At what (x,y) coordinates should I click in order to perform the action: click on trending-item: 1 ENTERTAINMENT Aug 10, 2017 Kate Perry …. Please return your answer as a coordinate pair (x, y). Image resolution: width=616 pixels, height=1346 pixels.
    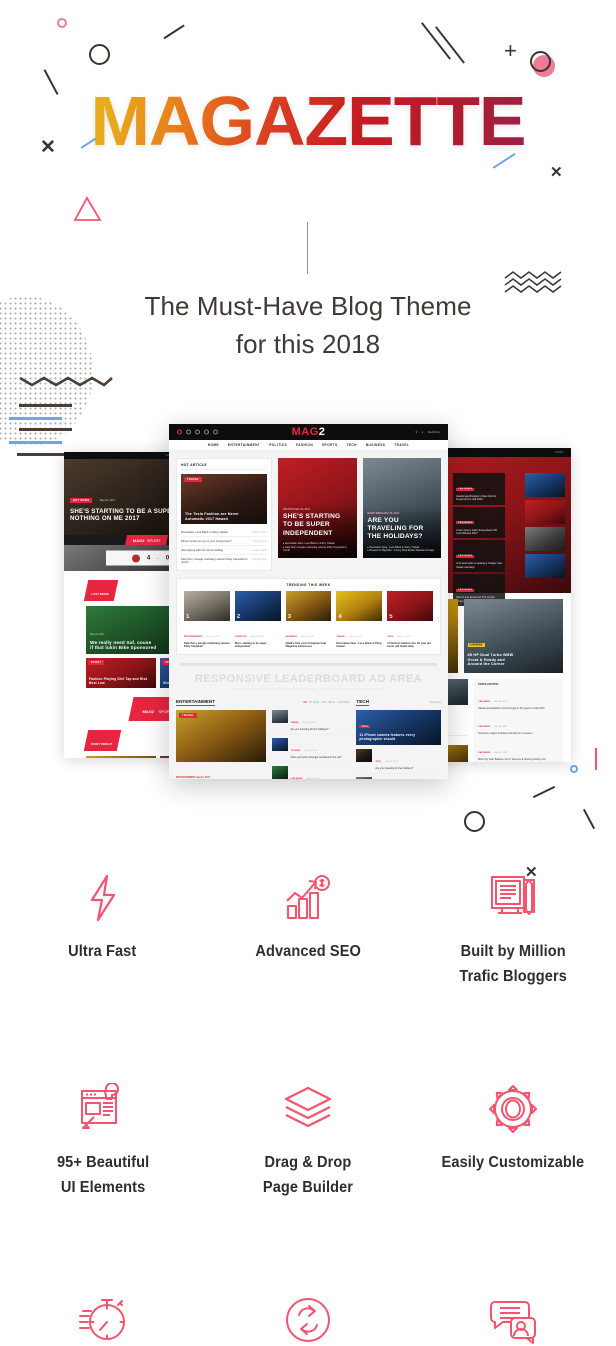
    Looking at the image, I should click on (207, 620).